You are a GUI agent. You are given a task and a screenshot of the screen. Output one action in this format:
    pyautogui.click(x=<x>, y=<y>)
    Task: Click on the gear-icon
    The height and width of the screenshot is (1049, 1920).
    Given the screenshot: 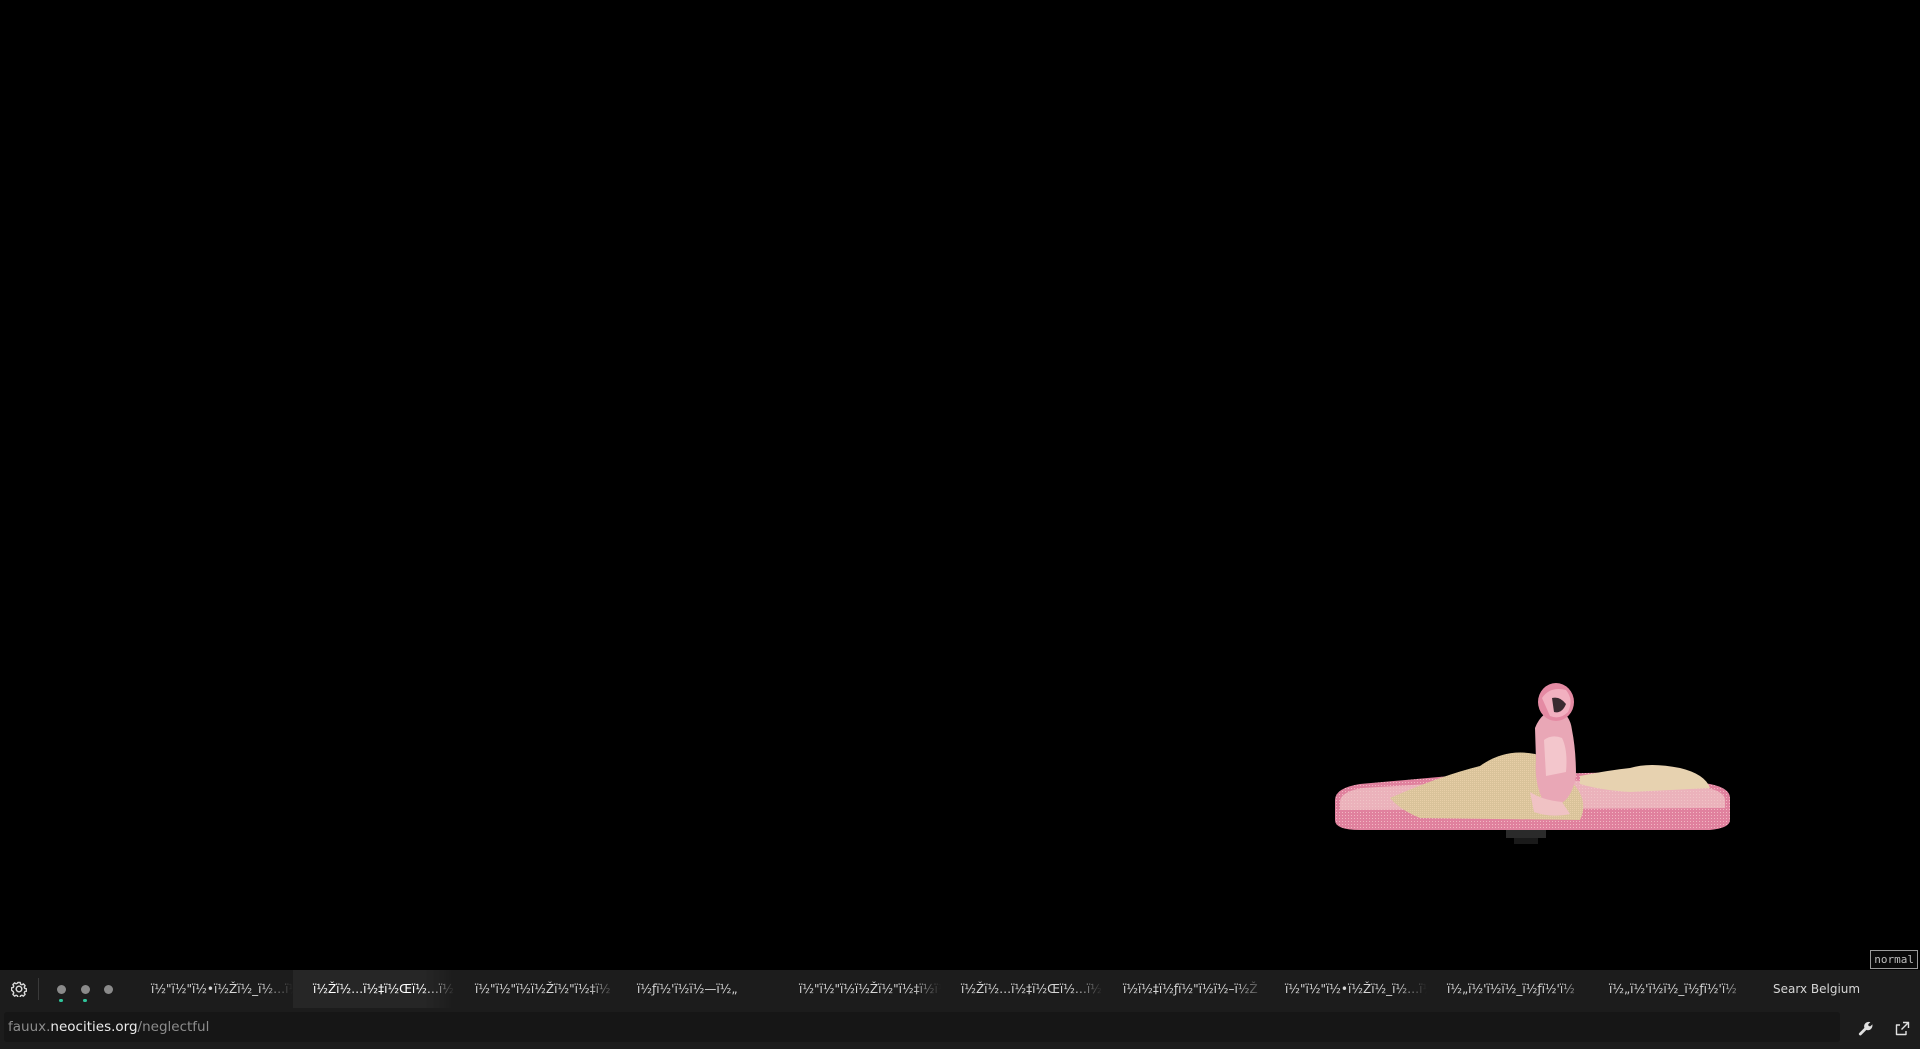 What is the action you would take?
    pyautogui.click(x=19, y=989)
    